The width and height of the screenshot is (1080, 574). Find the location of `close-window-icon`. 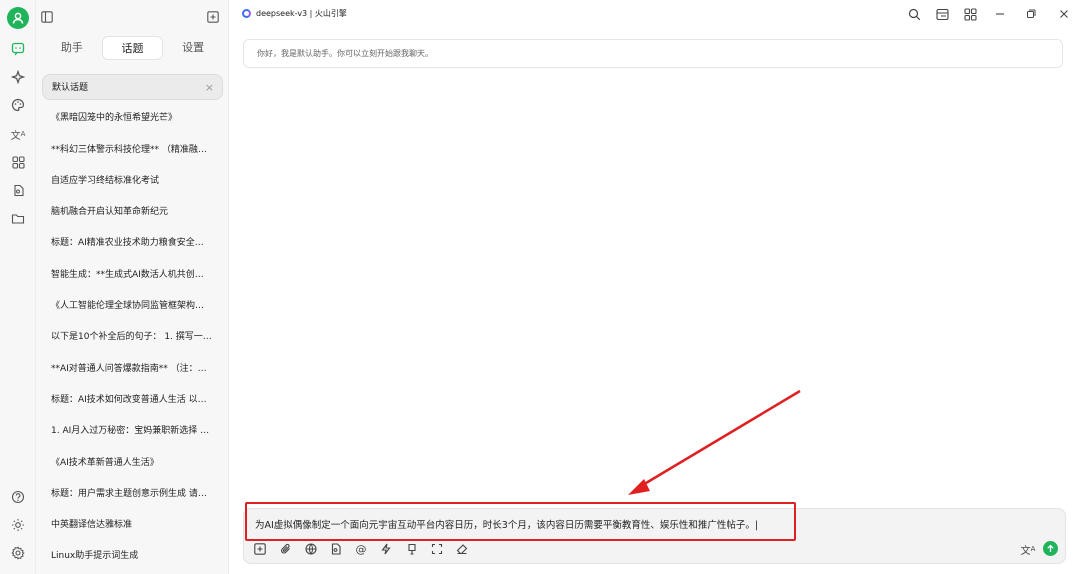

close-window-icon is located at coordinates (1064, 14).